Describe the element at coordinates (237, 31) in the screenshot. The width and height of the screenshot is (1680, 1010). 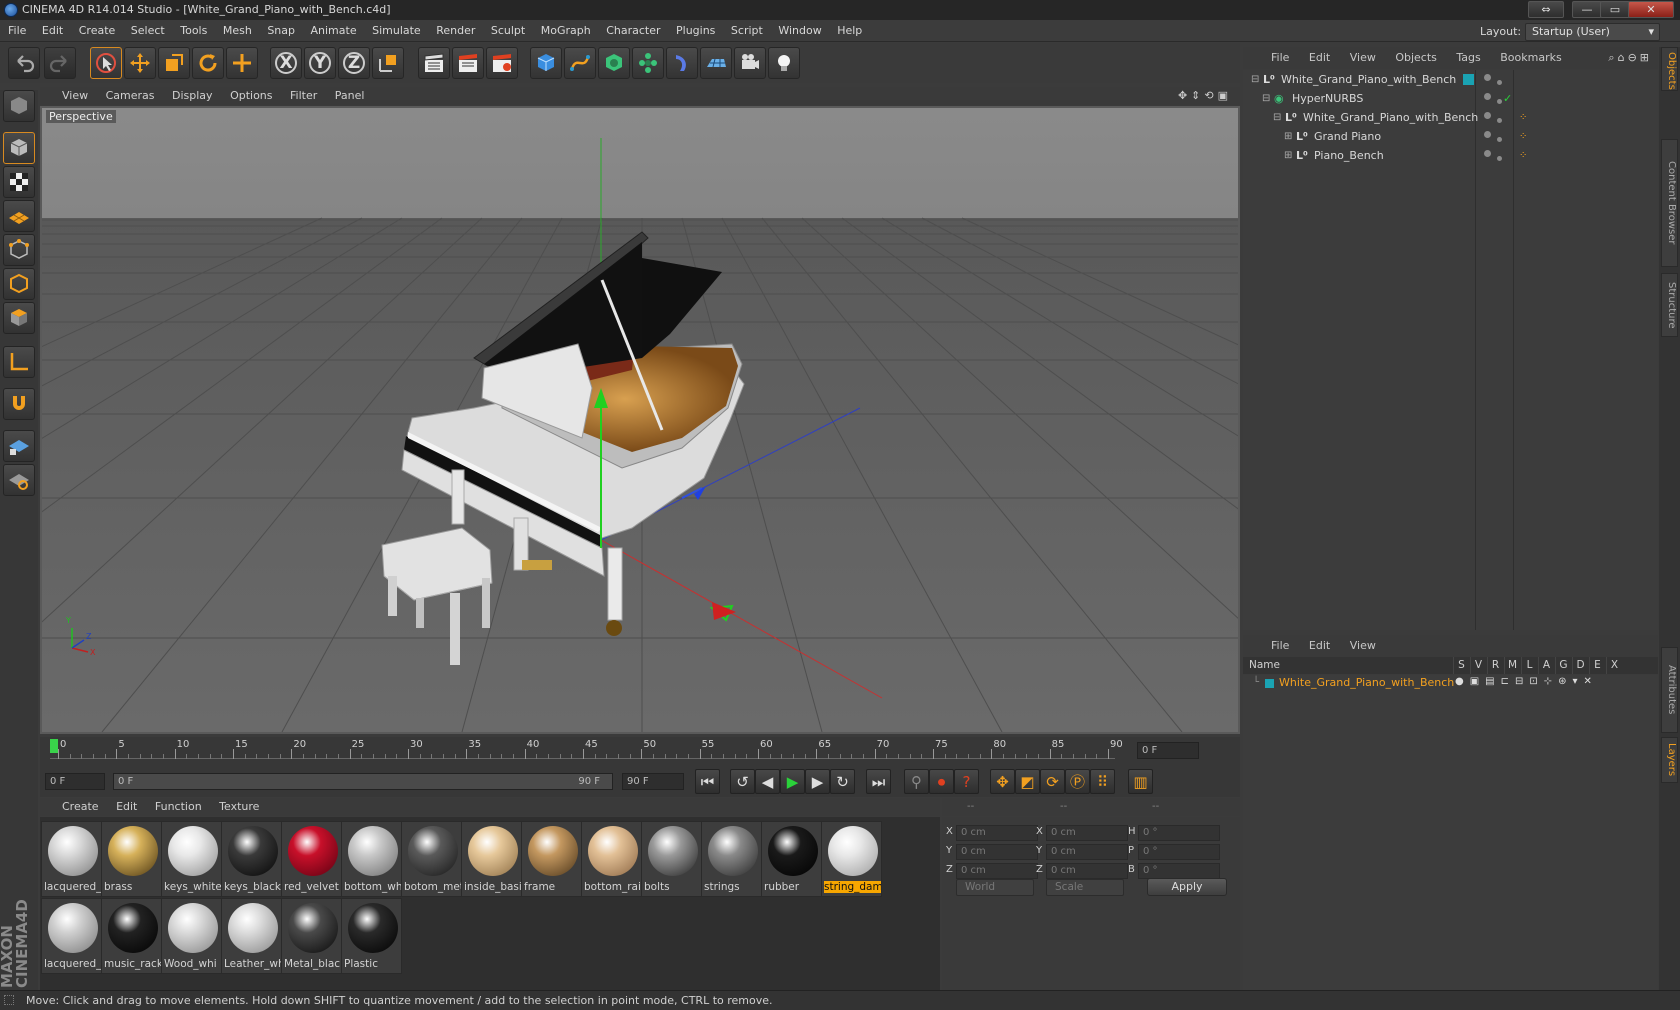
I see `menu-mesh: Mesh` at that location.